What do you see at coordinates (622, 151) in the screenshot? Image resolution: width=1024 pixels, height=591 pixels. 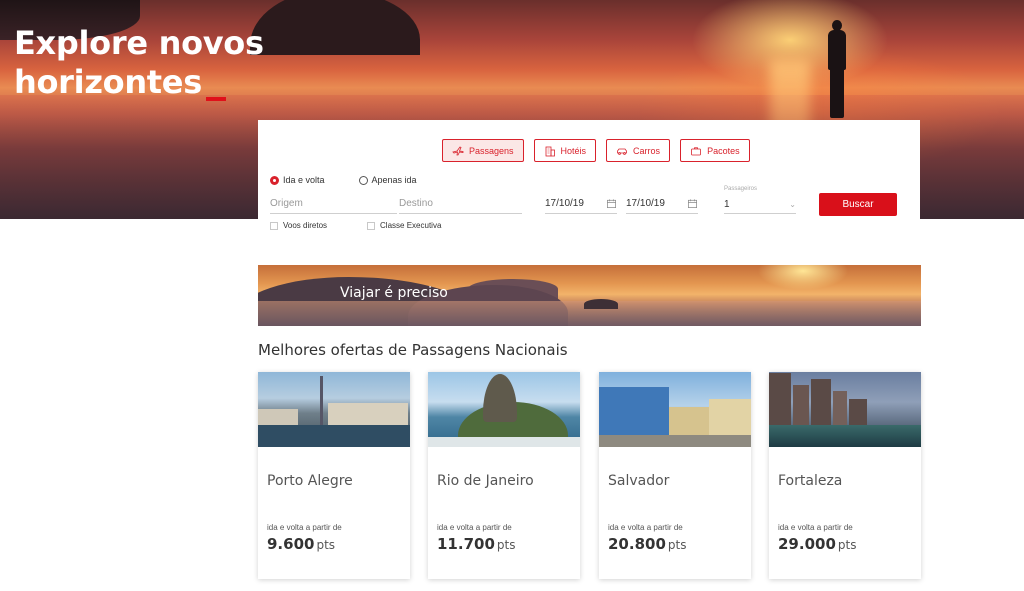 I see `car-icon` at bounding box center [622, 151].